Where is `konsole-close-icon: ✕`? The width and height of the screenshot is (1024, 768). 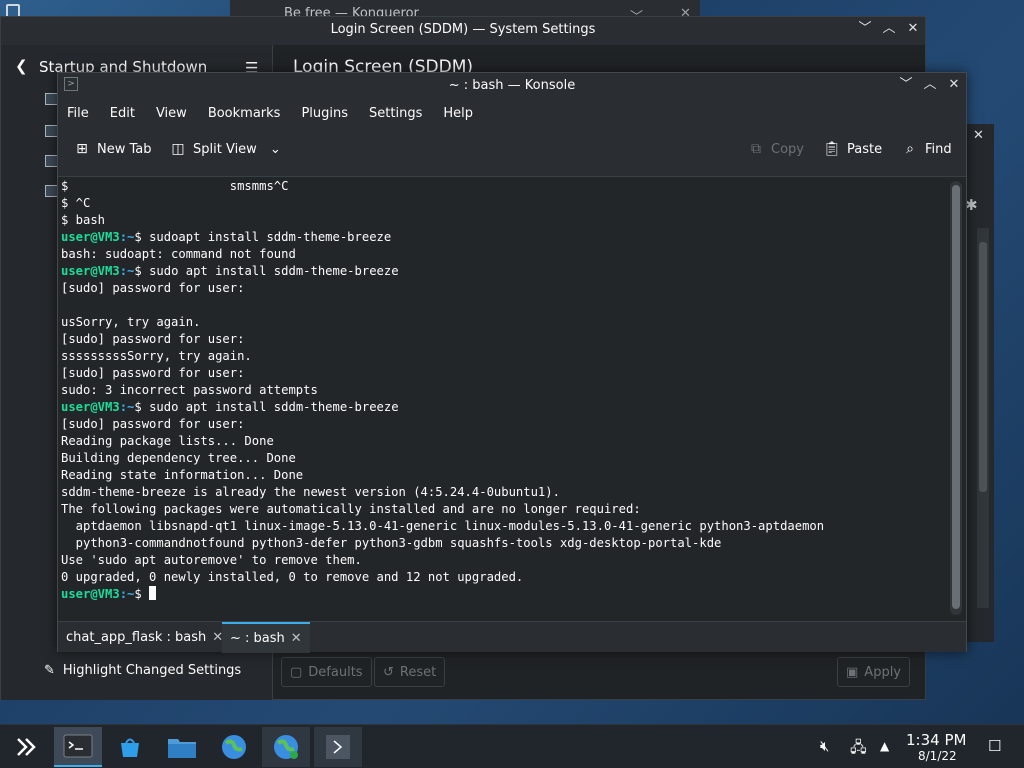
konsole-close-icon: ✕ is located at coordinates (954, 85).